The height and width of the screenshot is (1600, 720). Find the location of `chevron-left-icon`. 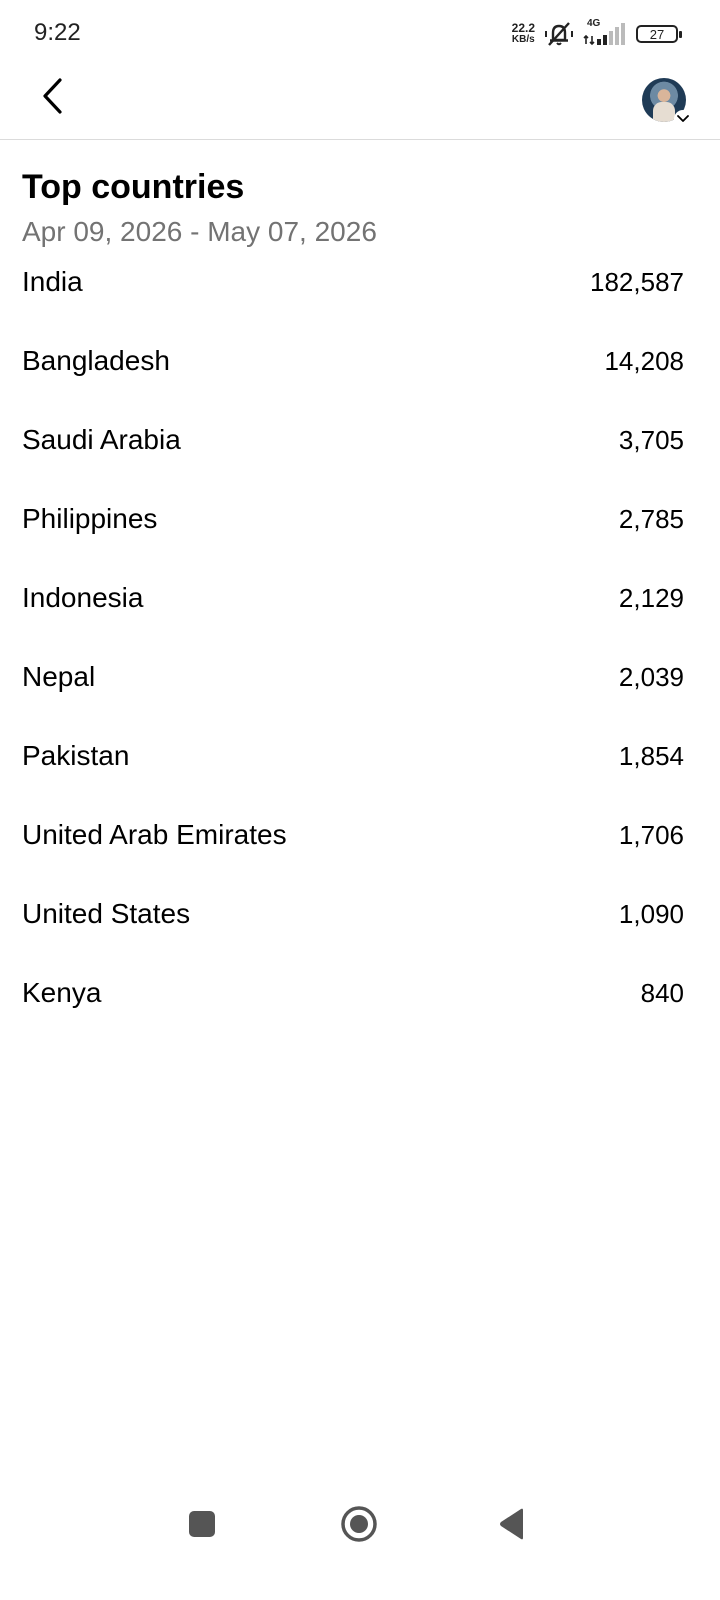

chevron-left-icon is located at coordinates (52, 98).